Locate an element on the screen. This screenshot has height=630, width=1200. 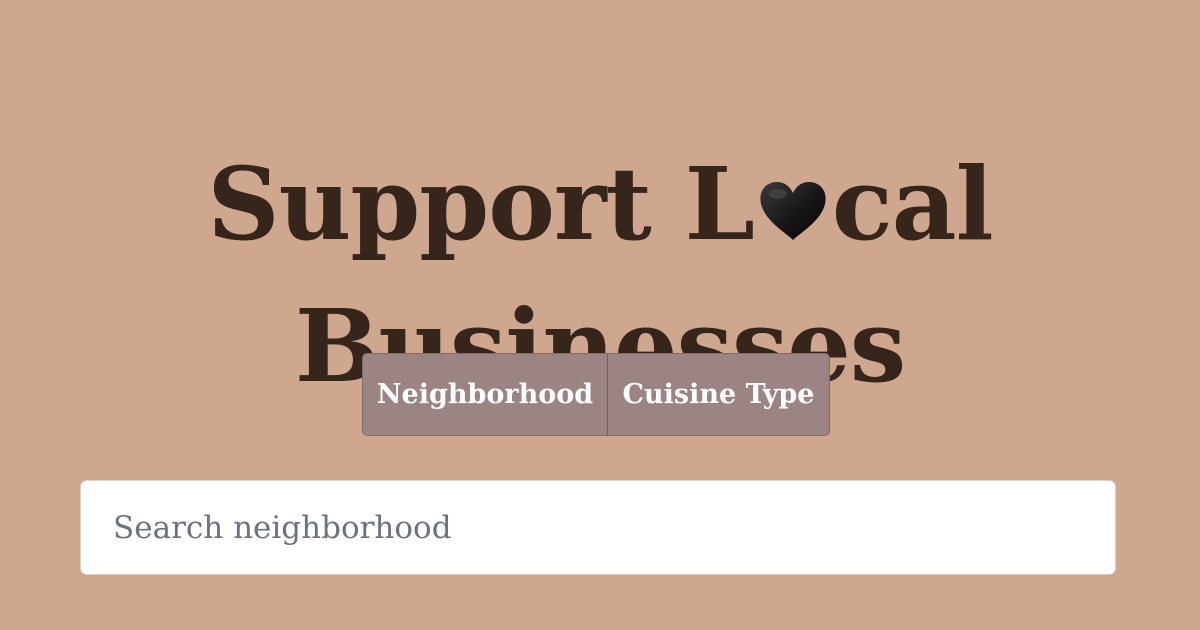
neighborhood-toggle-button: Neighborhood is located at coordinates (485, 394).